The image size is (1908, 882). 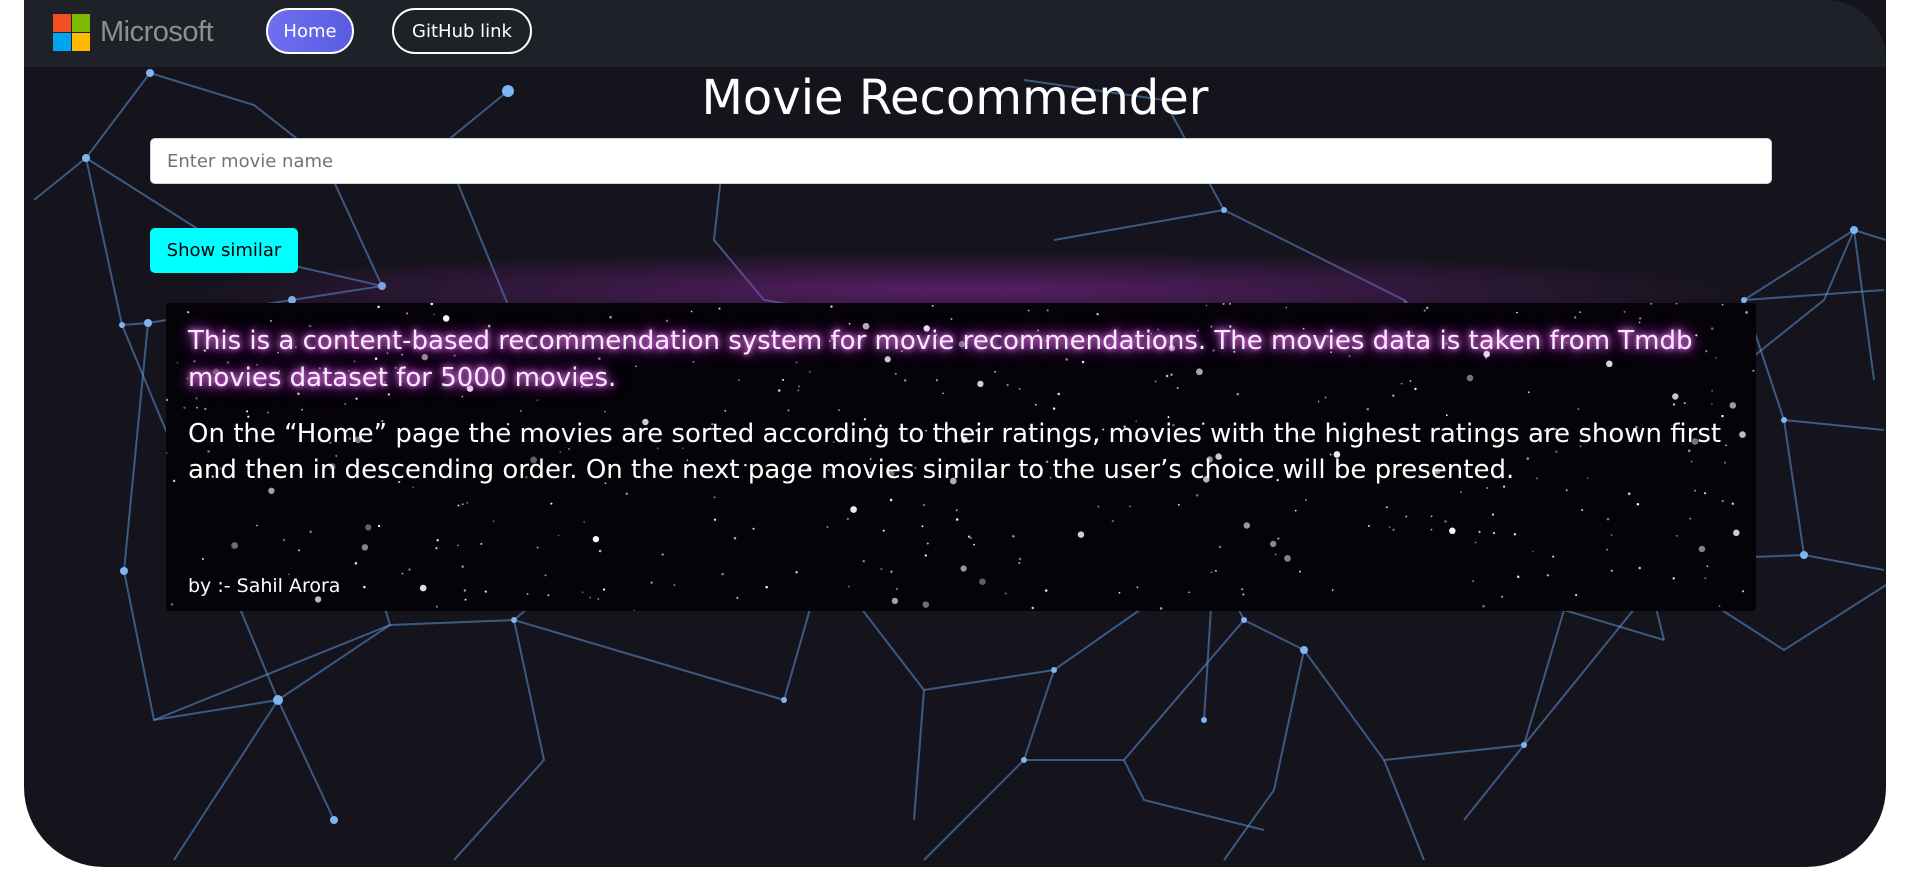 What do you see at coordinates (955, 33) in the screenshot?
I see `navbar: Microsoft Home GitHub link` at bounding box center [955, 33].